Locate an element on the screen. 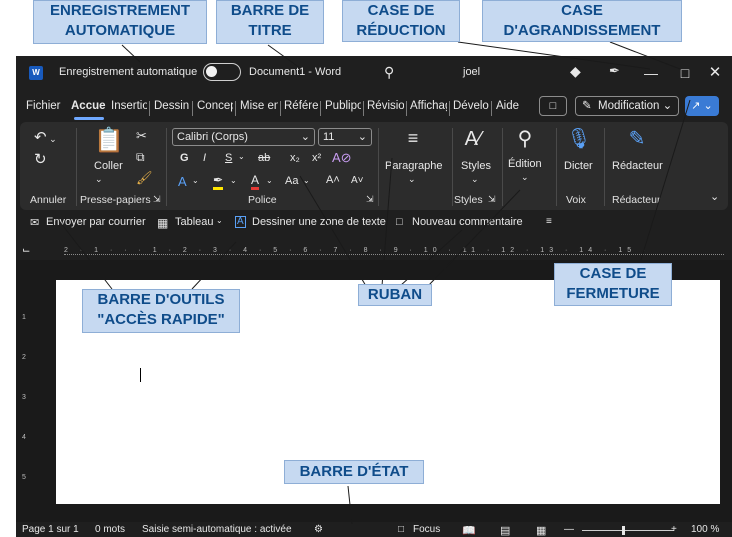 The width and height of the screenshot is (732, 537). table-icon: ▦ is located at coordinates (162, 223).